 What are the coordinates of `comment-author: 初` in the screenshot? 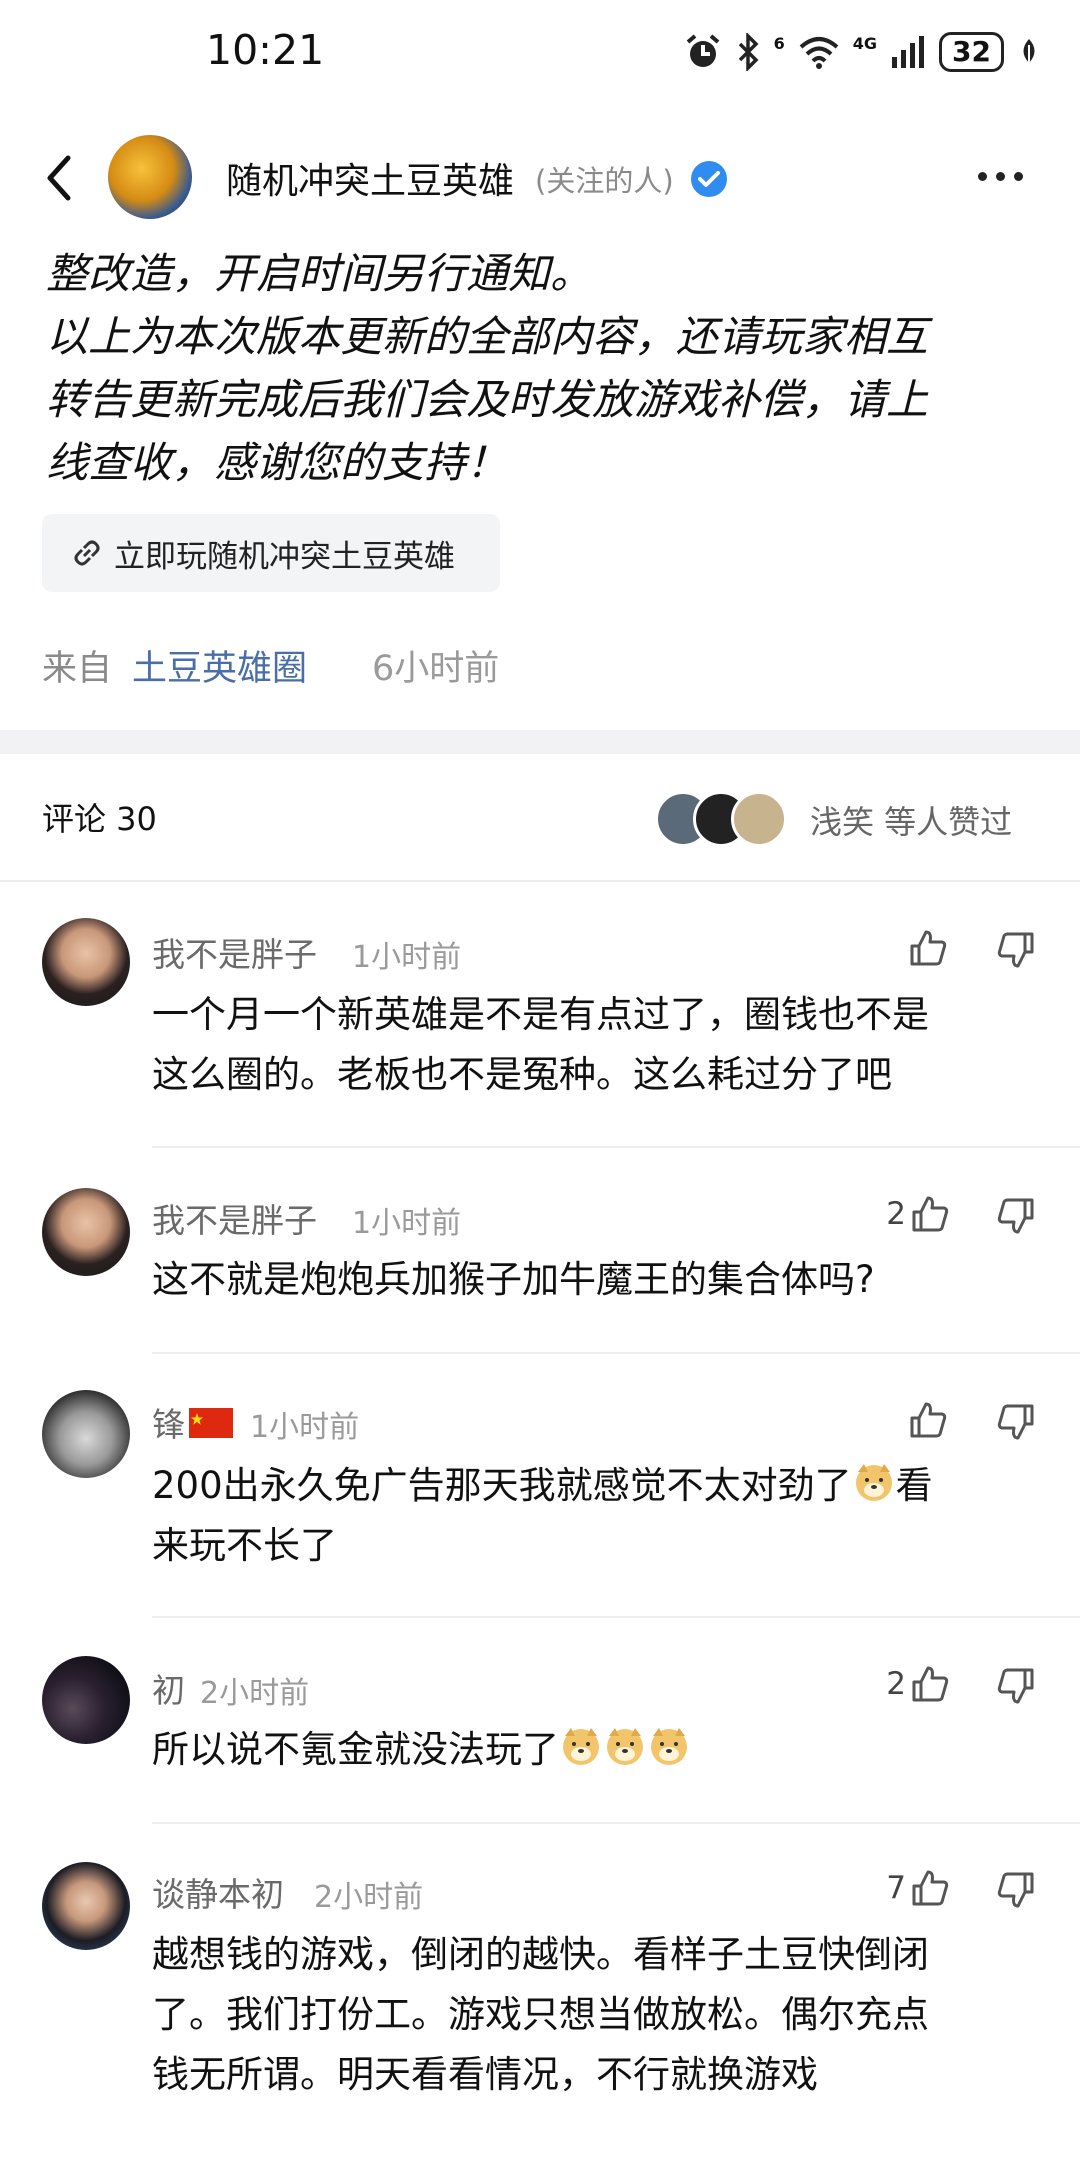 It's located at (168, 1688).